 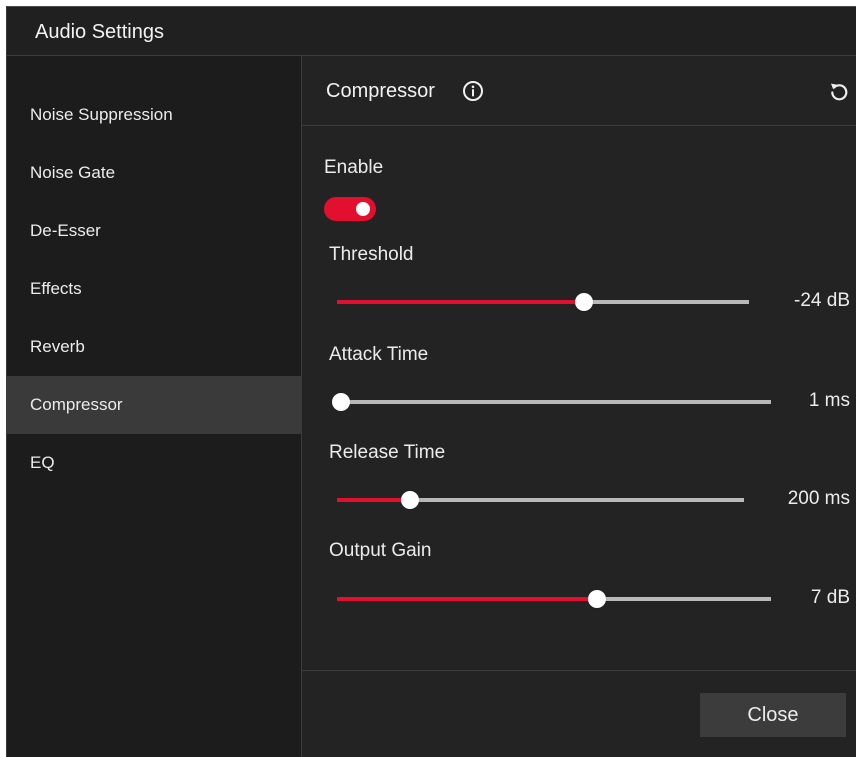 What do you see at coordinates (154, 231) in the screenshot?
I see `sidebar-item-de-esser: De-Esser` at bounding box center [154, 231].